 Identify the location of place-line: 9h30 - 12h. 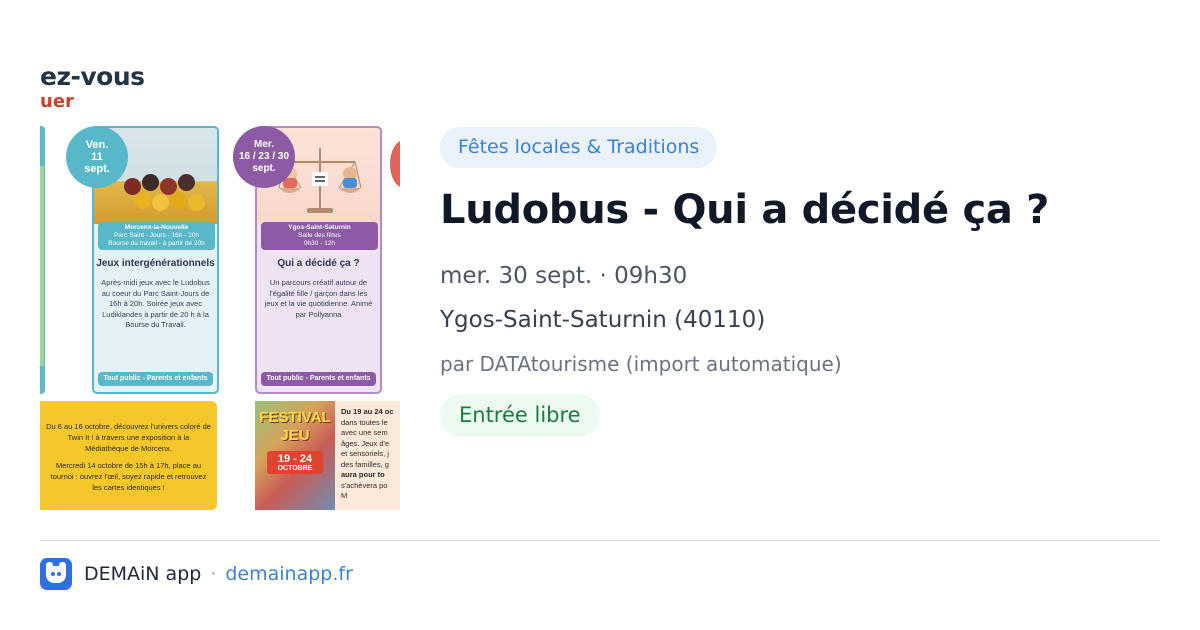
(319, 243).